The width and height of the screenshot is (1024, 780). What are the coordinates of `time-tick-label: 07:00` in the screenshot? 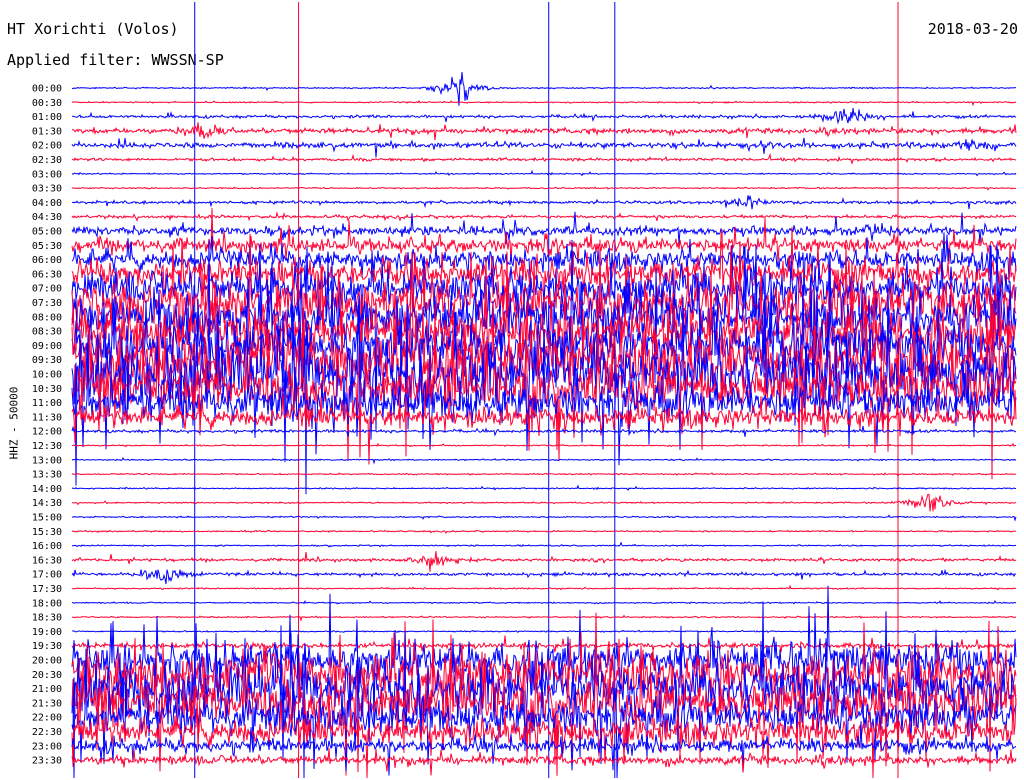 It's located at (47, 289).